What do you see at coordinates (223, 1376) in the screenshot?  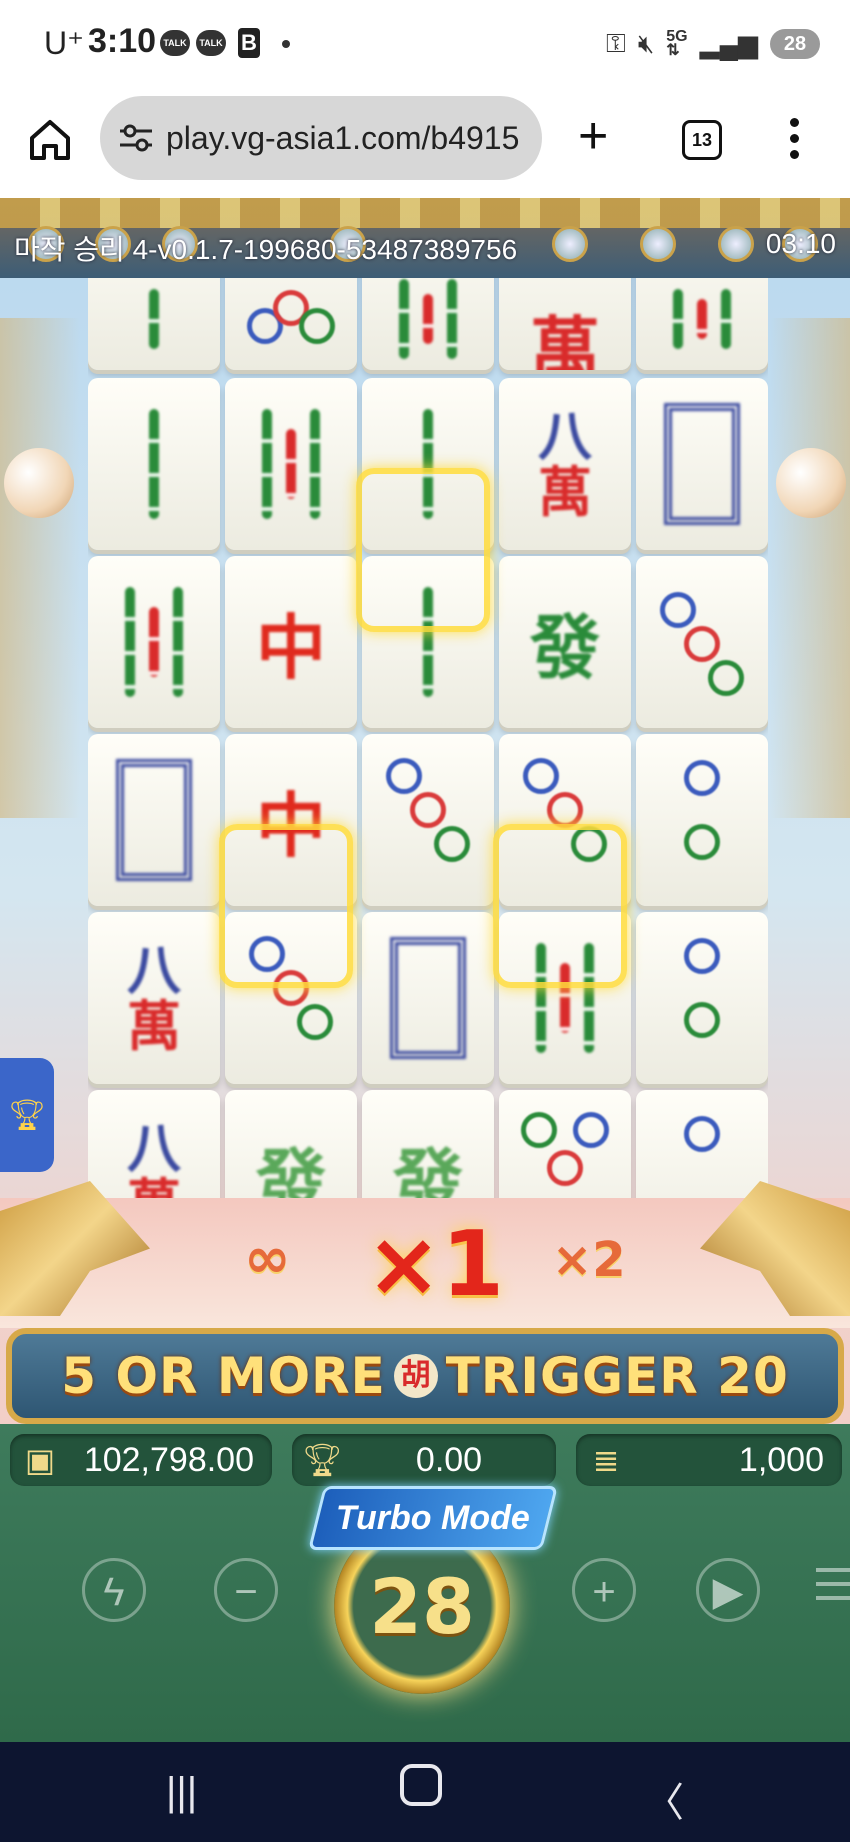 I see `banner-text-left: 5 OR MORE` at bounding box center [223, 1376].